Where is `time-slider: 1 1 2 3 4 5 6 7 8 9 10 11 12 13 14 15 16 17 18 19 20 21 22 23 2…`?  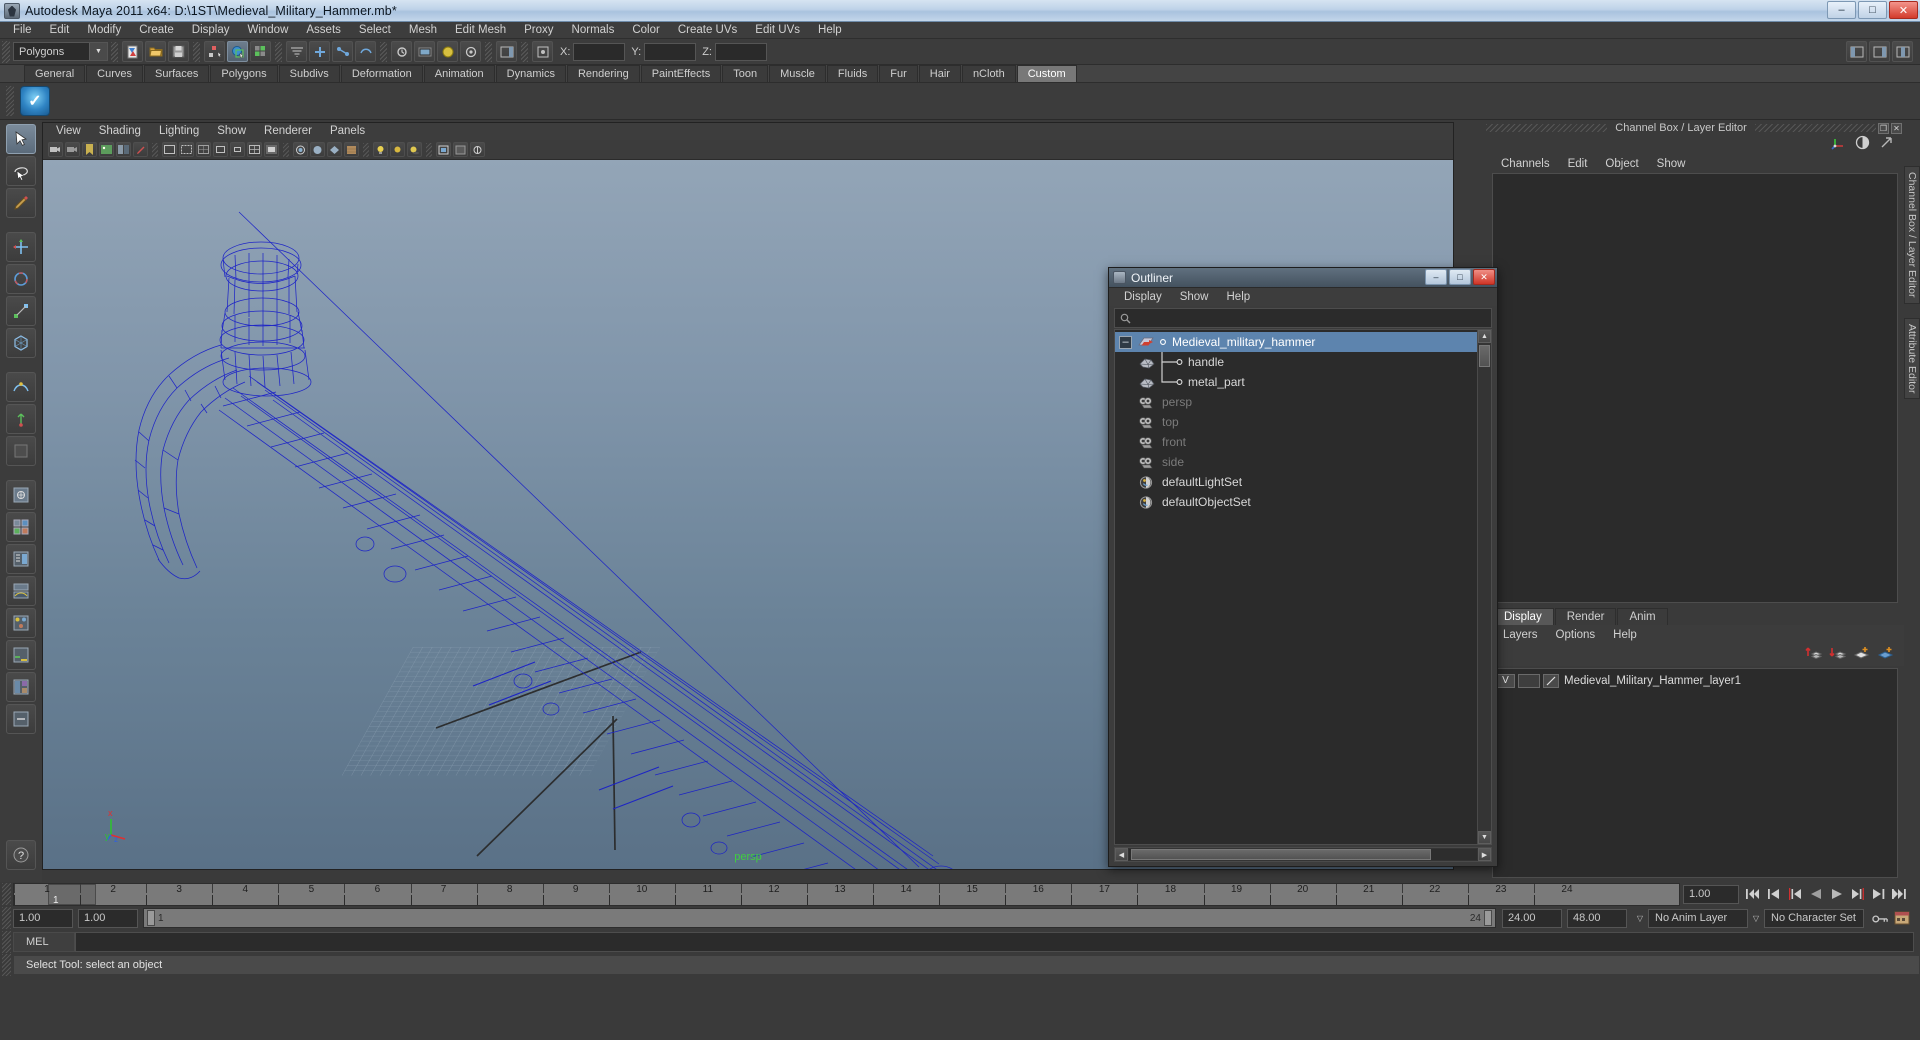
time-slider: 1 1 2 3 4 5 6 7 8 9 10 11 12 13 14 15 16 17 18 19 20 21 22 23 2… is located at coordinates (846, 894).